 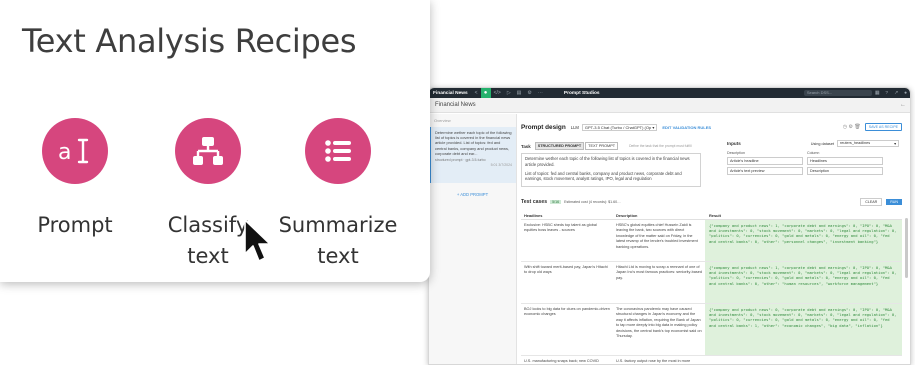 I want to click on hierarchy-icon, so click(x=208, y=151).